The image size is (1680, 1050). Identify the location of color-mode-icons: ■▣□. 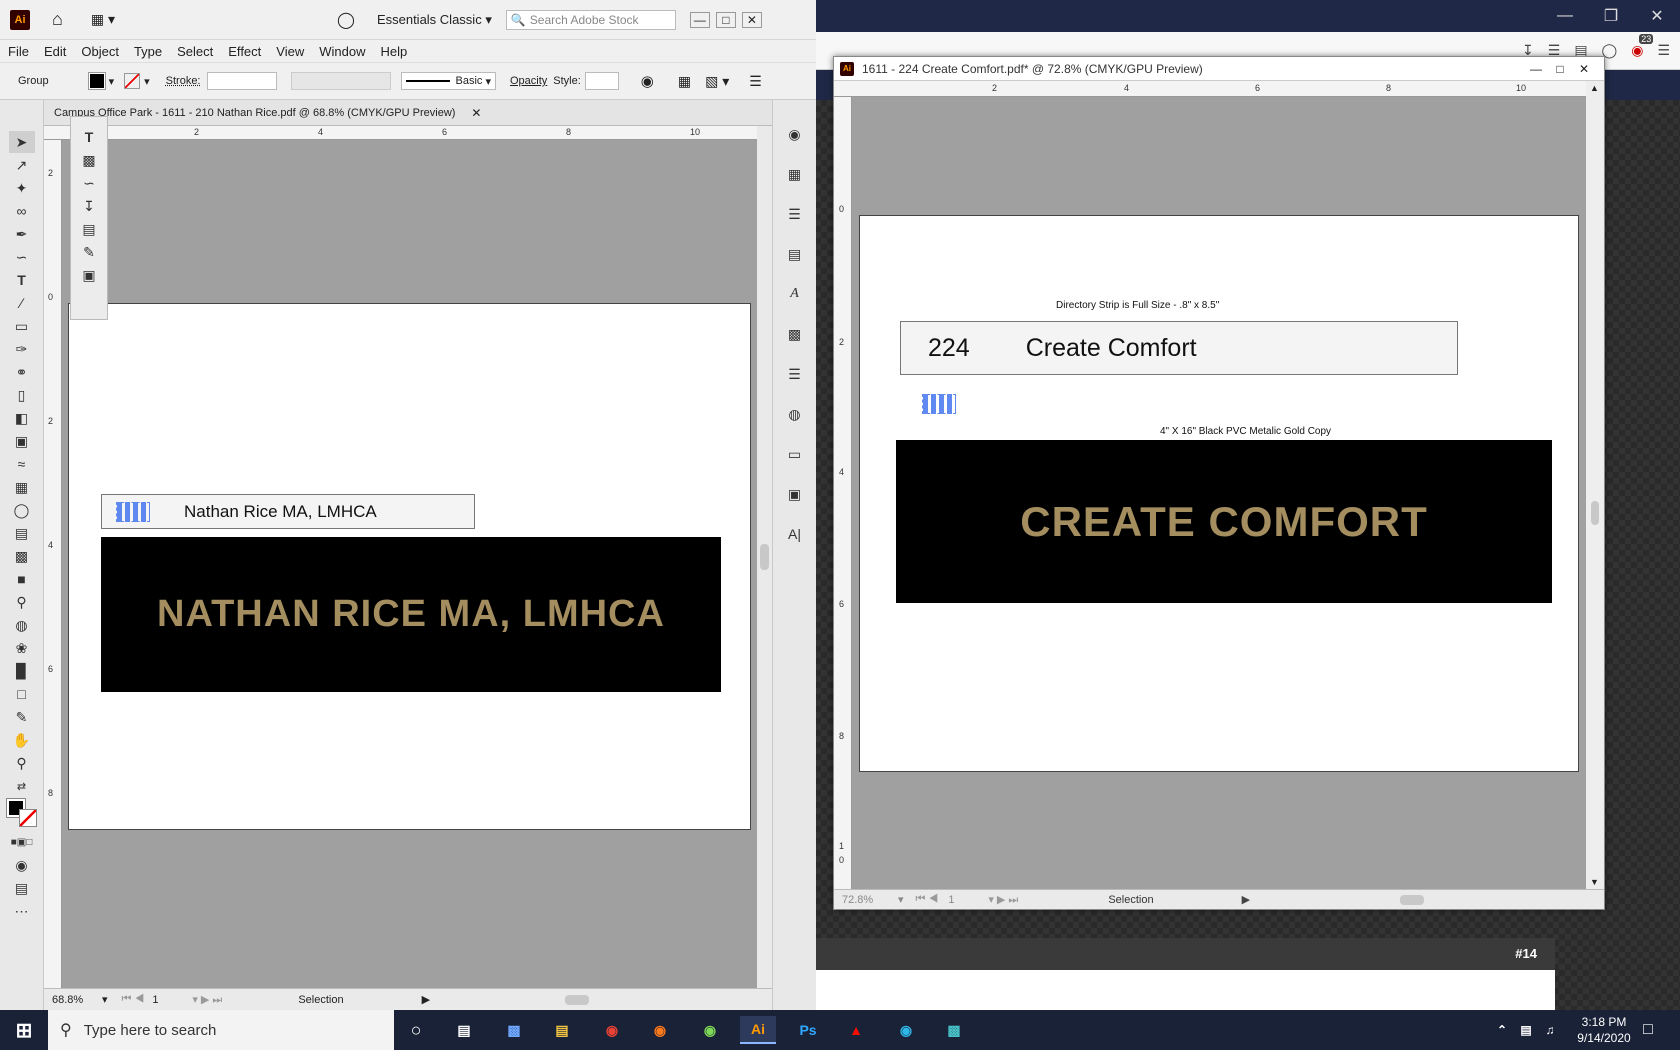
(22, 842).